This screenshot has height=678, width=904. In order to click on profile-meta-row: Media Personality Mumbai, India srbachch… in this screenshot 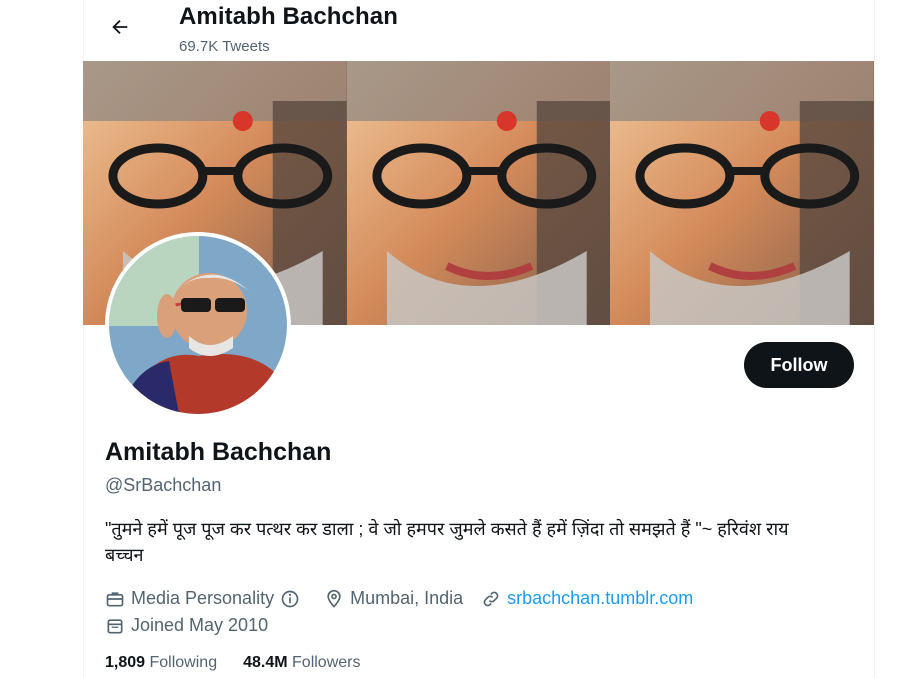, I will do `click(408, 598)`.